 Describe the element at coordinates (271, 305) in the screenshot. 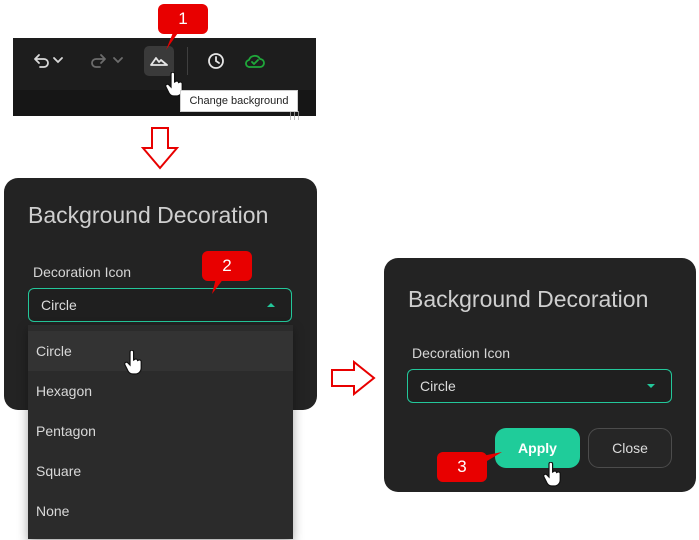

I see `caret-up-icon` at that location.